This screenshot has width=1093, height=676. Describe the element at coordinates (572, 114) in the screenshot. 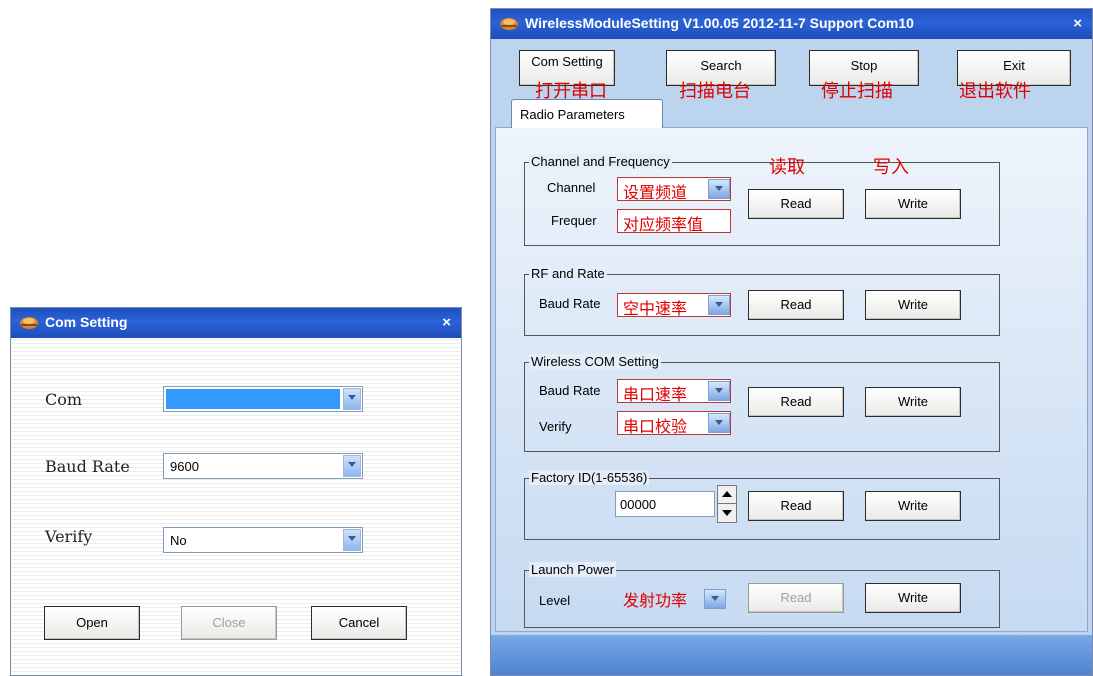

I see `tab-label: Radio Parameters` at that location.